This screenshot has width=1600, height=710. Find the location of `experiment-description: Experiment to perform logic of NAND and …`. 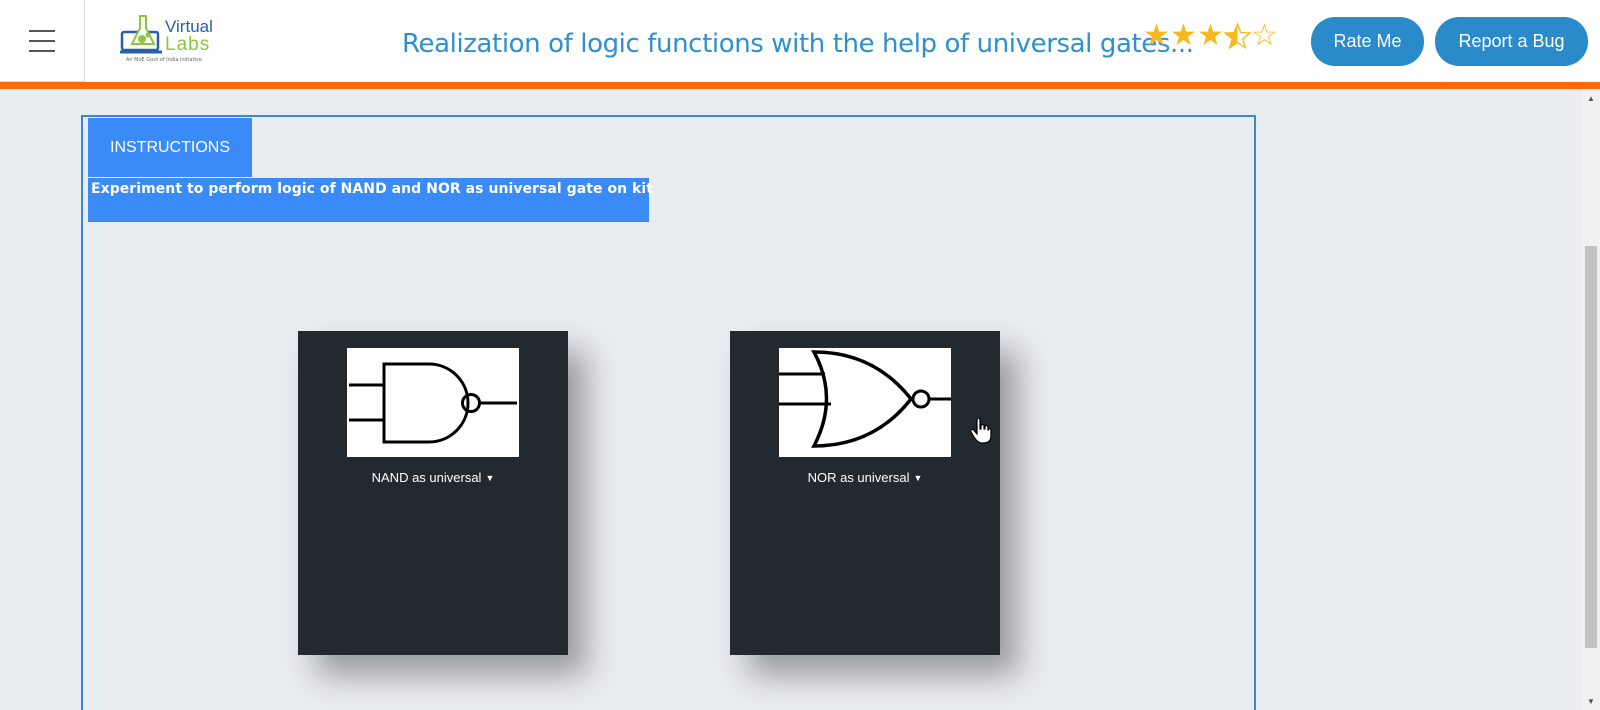

experiment-description: Experiment to perform logic of NAND and … is located at coordinates (372, 189).